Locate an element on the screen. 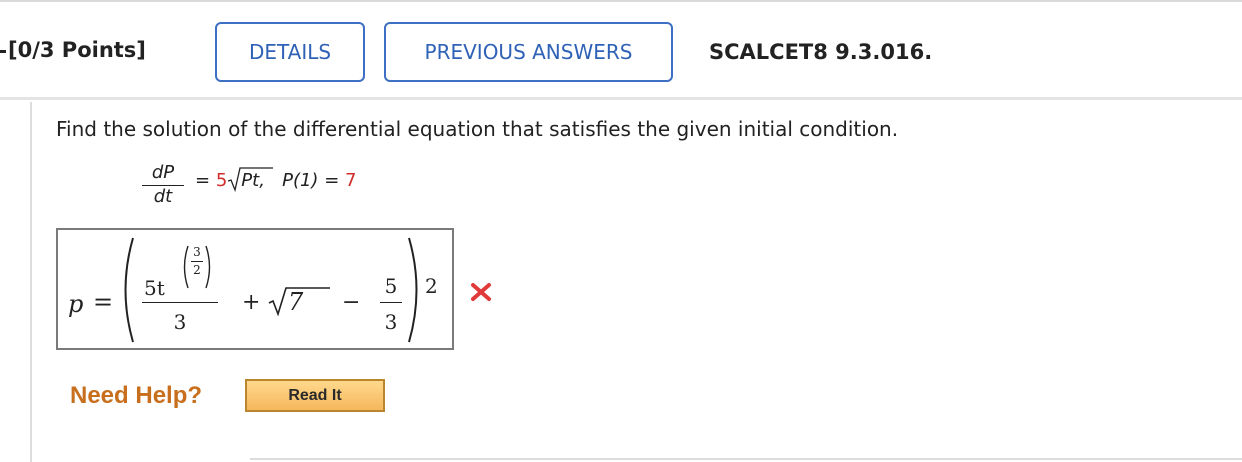 Image resolution: width=1242 pixels, height=462 pixels. question-points: [0/3 Points] is located at coordinates (73, 50).